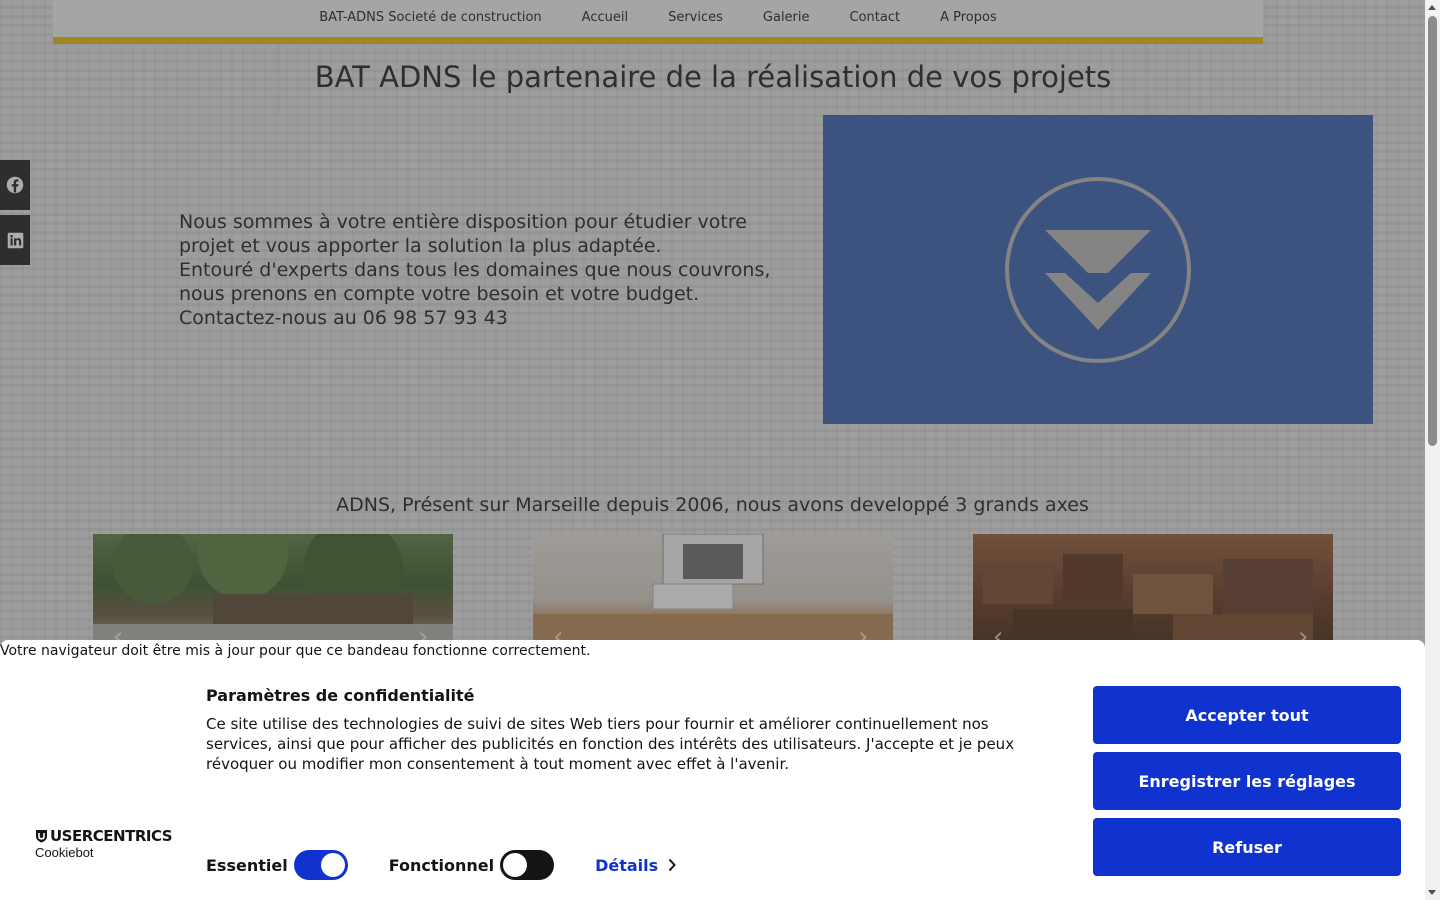 Image resolution: width=1440 pixels, height=900 pixels. I want to click on scroll-down-arrow-icon, so click(1432, 892).